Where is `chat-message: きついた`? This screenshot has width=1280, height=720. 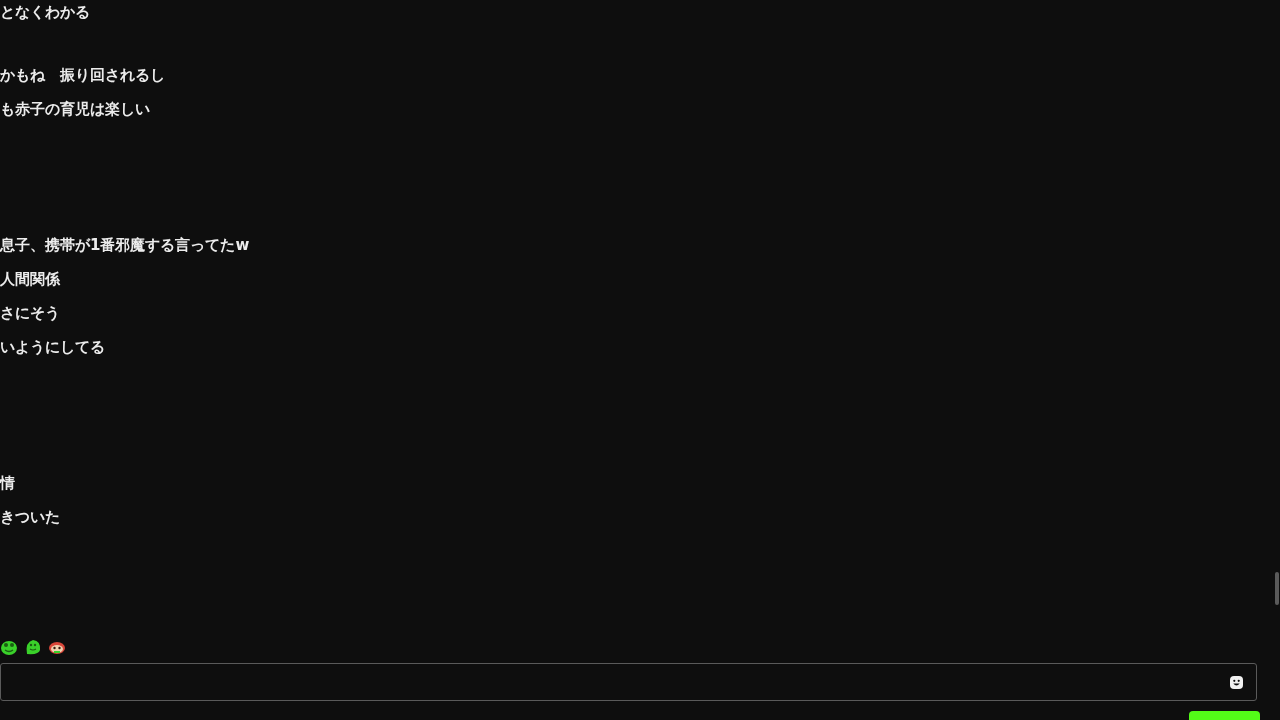
chat-message: きついた is located at coordinates (30, 517).